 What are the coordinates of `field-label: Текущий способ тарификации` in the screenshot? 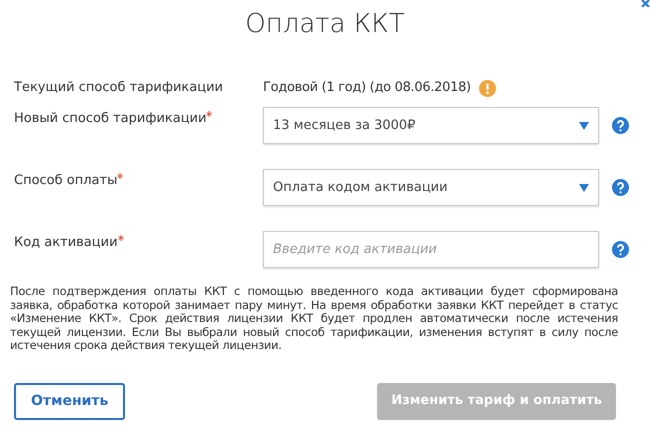 It's located at (118, 88).